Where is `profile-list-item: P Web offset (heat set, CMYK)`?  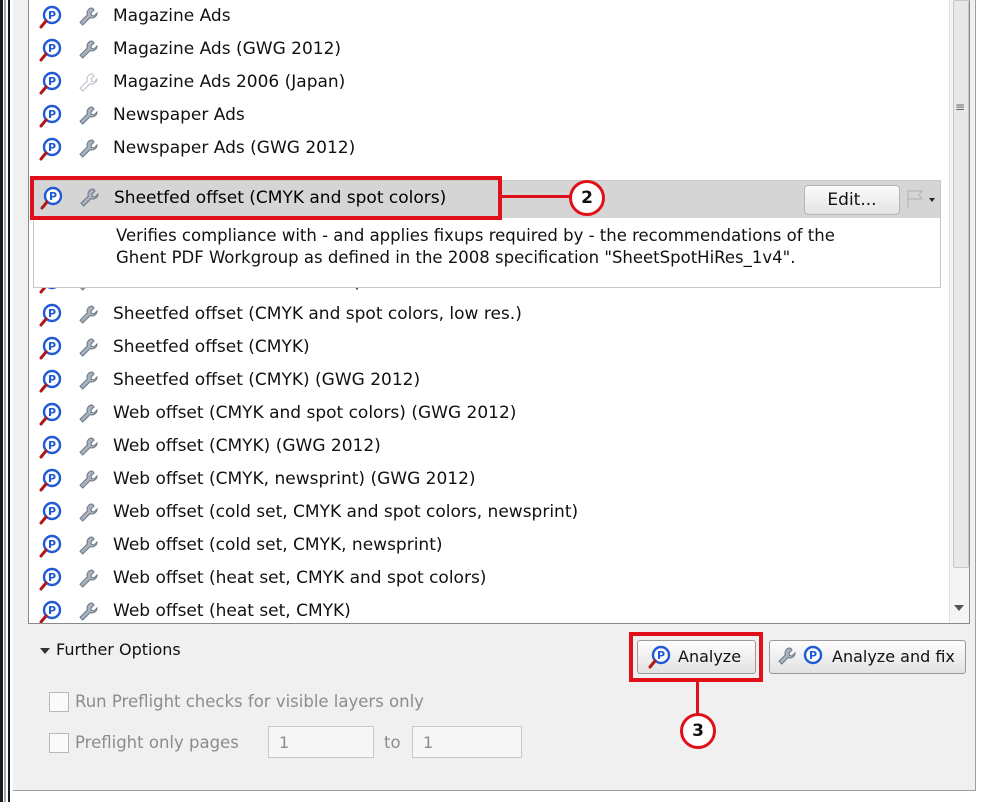 profile-list-item: P Web offset (heat set, CMYK) is located at coordinates (489, 609).